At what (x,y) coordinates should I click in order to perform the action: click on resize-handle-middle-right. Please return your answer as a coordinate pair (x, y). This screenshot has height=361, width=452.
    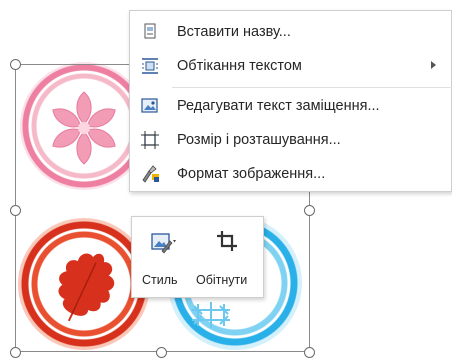
    Looking at the image, I should click on (309, 210).